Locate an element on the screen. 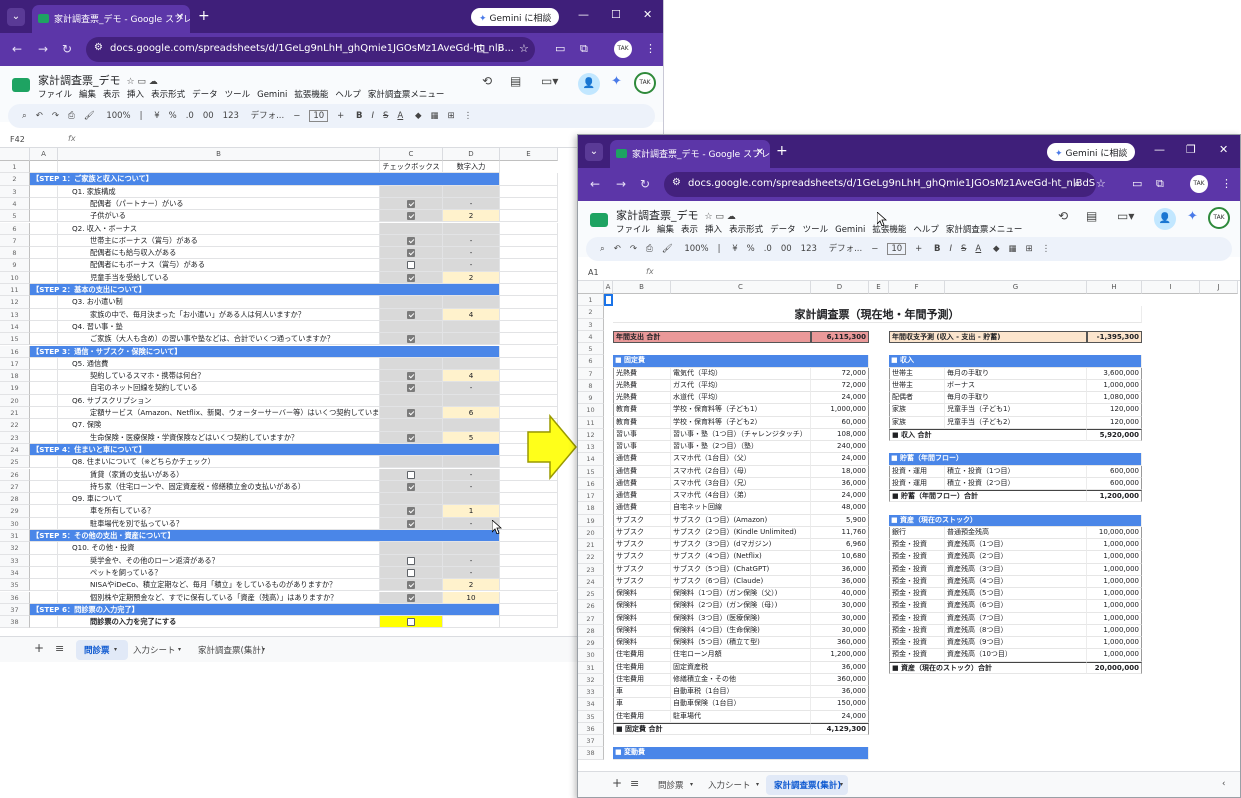 The width and height of the screenshot is (1241, 798). item-cell: 毎月の手取り is located at coordinates (1016, 373).